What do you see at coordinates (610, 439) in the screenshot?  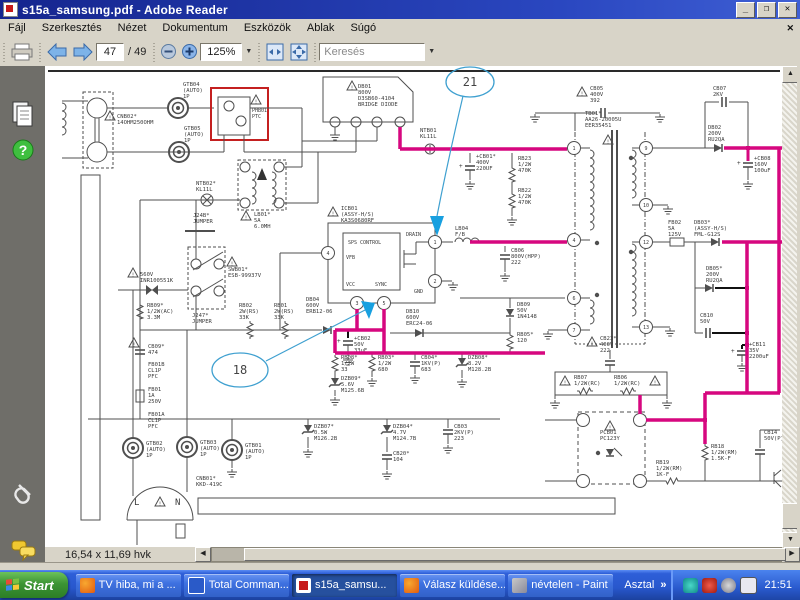 I see `svg-text: PC123Y` at bounding box center [610, 439].